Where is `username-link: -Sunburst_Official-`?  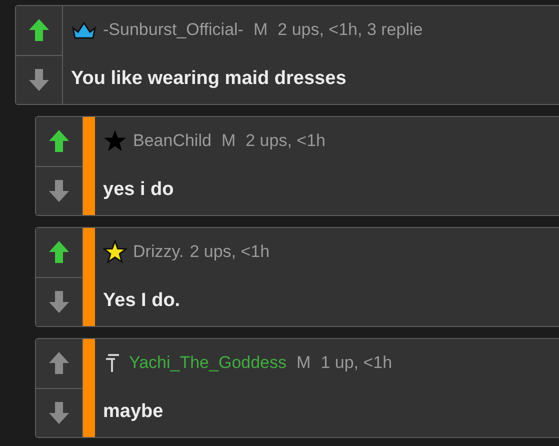 username-link: -Sunburst_Official- is located at coordinates (173, 30).